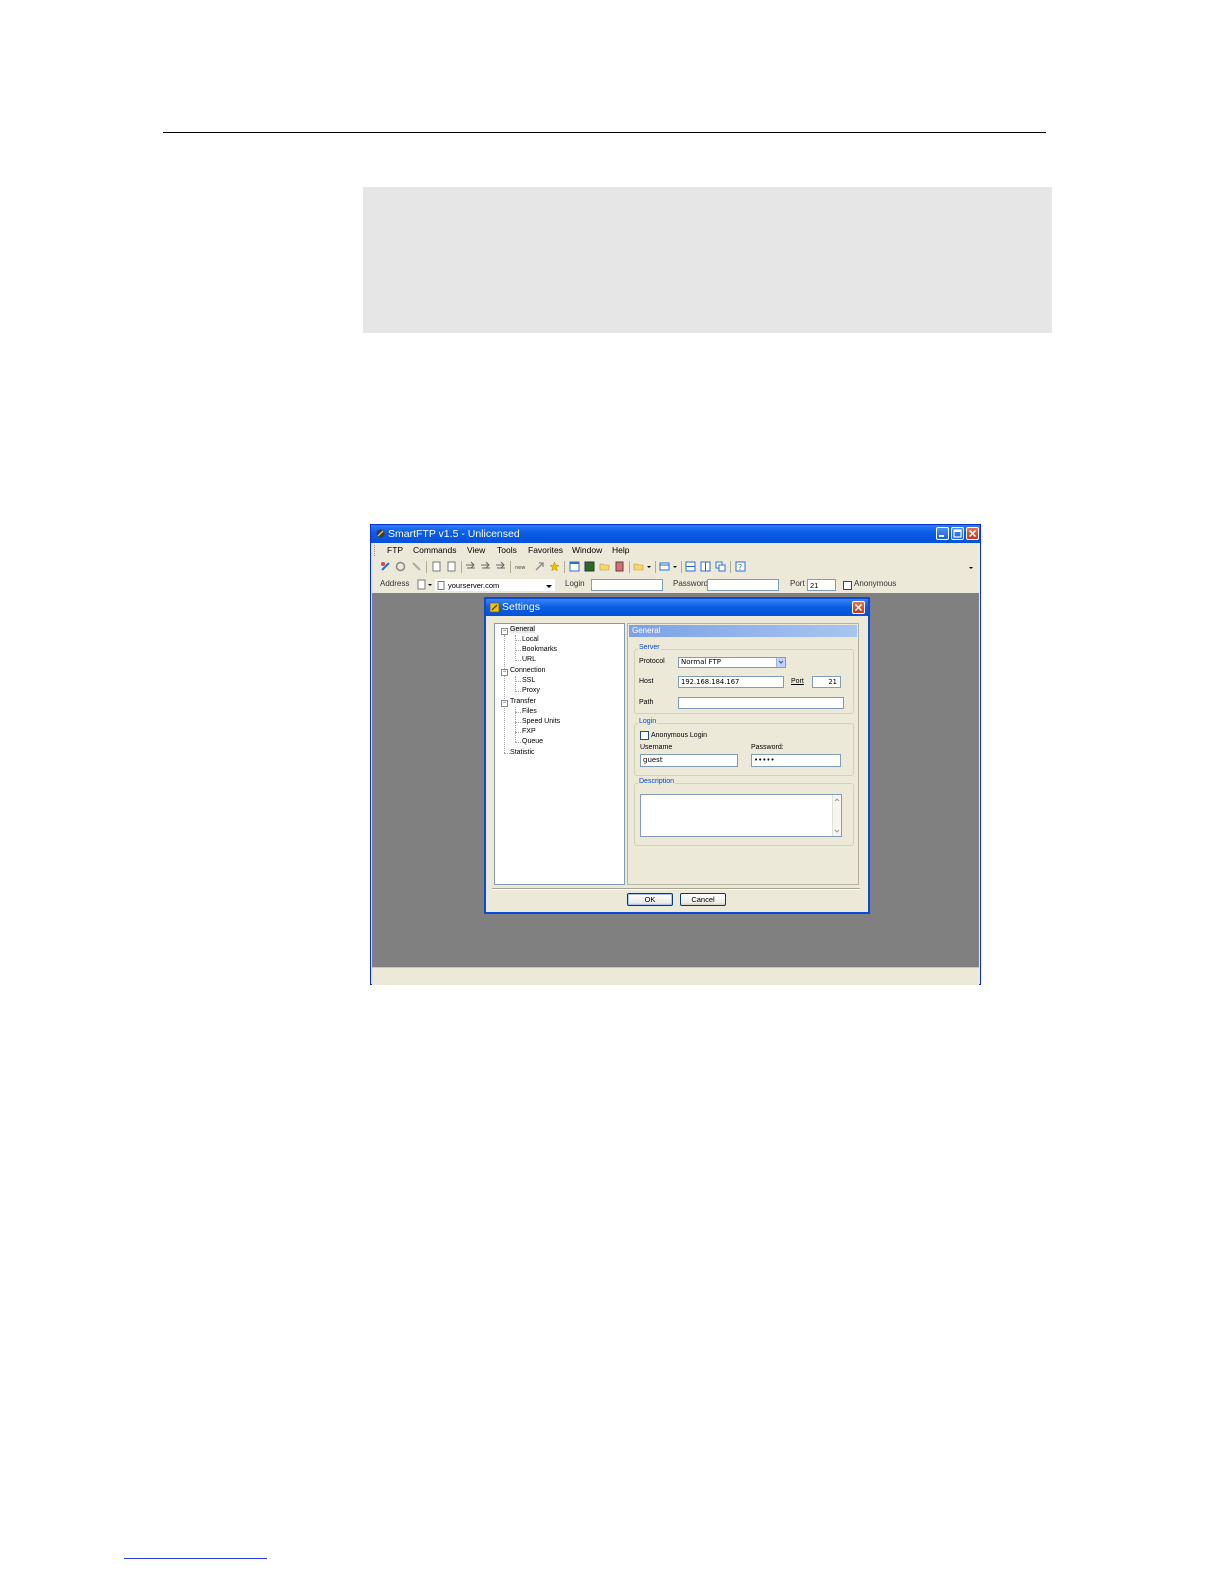 The height and width of the screenshot is (1584, 1224). Describe the element at coordinates (720, 566) in the screenshot. I see `cascade-icon` at that location.